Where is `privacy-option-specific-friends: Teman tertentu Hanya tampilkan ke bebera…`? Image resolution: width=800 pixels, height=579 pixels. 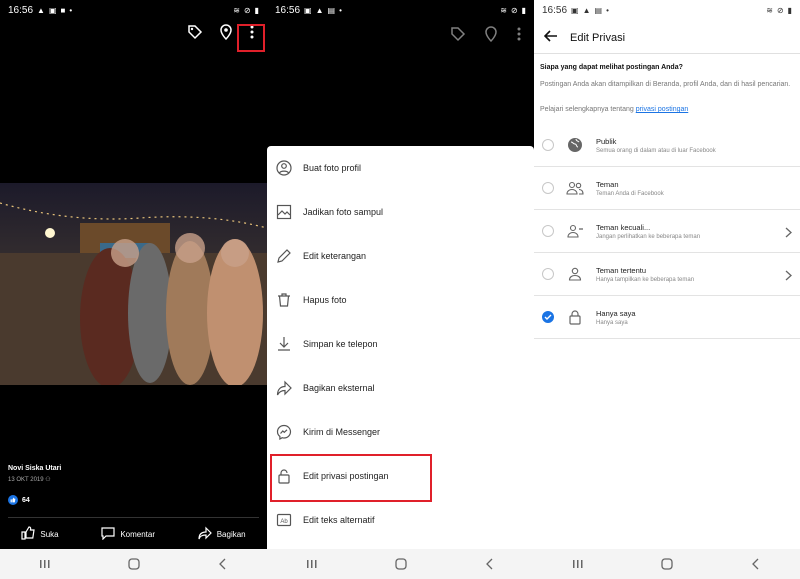
privacy-option-specific-friends: Teman tertentu Hanya tampilkan ke bebera… is located at coordinates (667, 274).